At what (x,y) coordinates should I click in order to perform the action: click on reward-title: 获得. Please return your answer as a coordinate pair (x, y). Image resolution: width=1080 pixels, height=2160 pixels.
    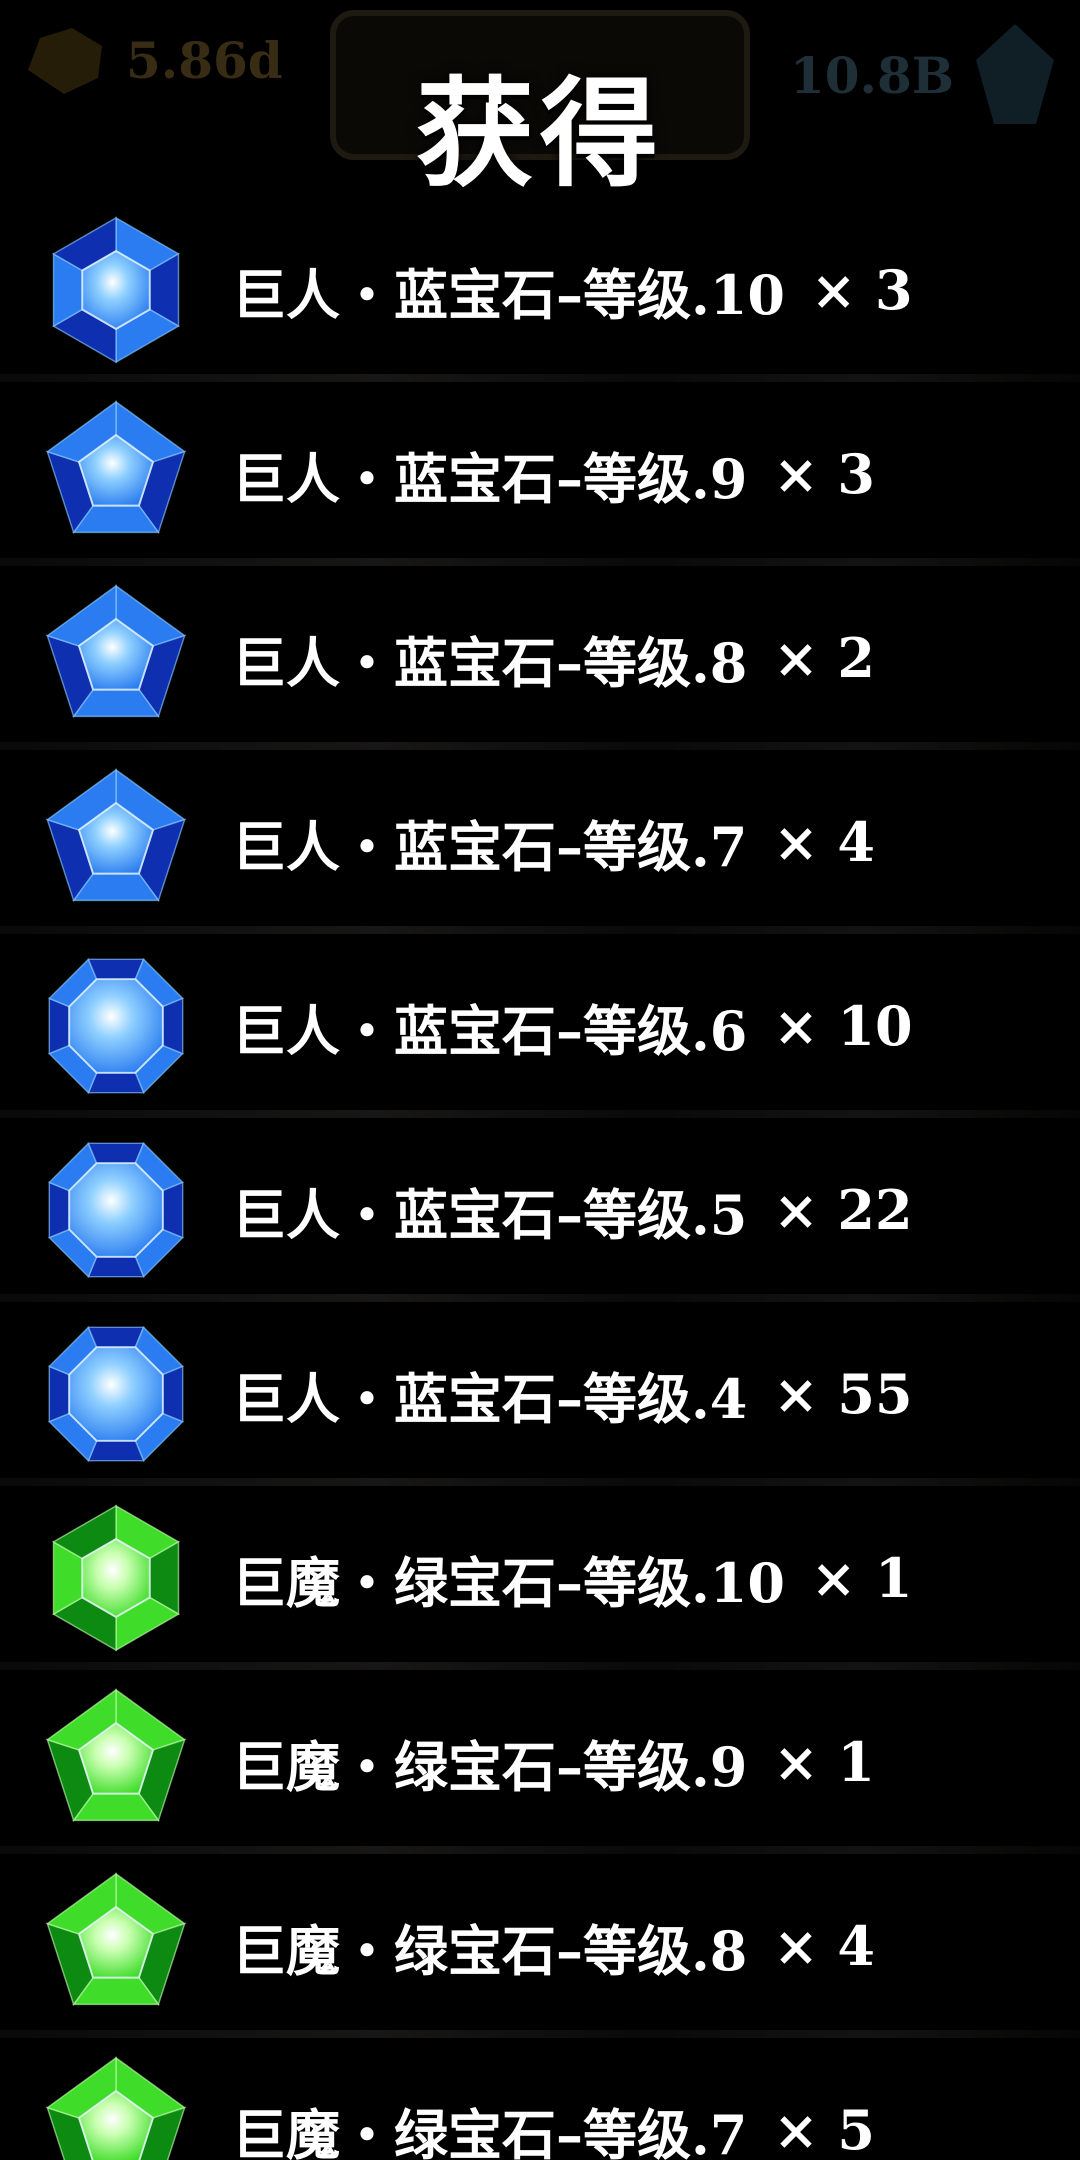
    Looking at the image, I should click on (539, 134).